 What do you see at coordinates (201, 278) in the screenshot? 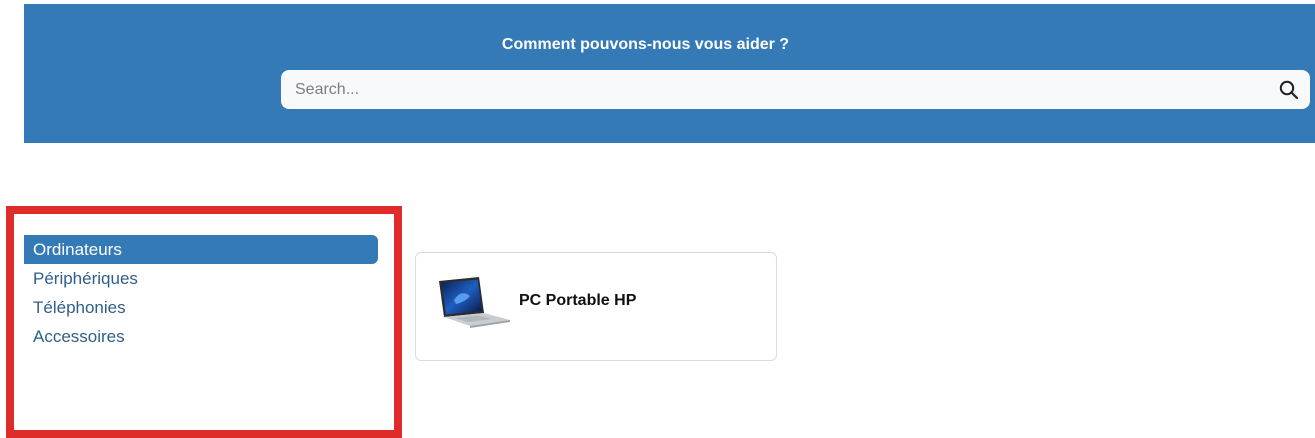
I see `category-item-peripheriques: Périphériques` at bounding box center [201, 278].